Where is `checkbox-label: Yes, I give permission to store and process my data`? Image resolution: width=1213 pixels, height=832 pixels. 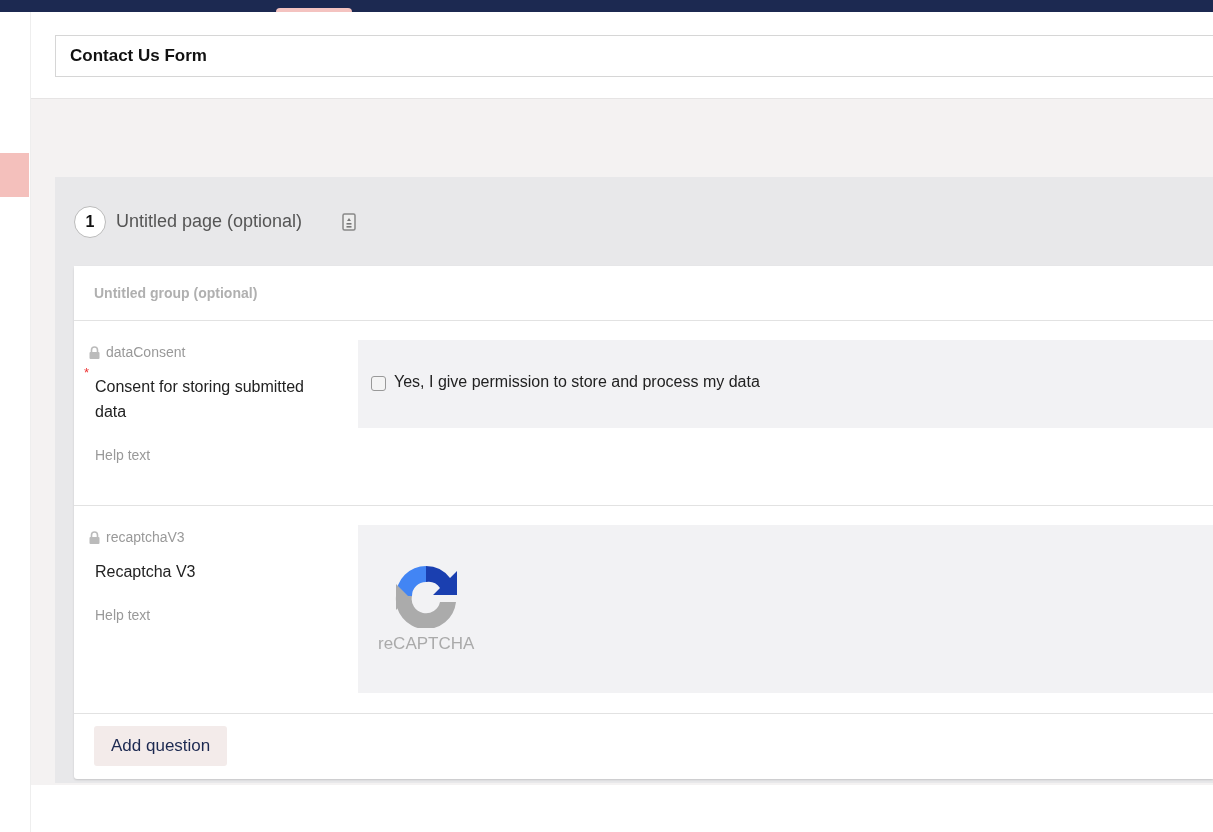 checkbox-label: Yes, I give permission to store and process my data is located at coordinates (577, 382).